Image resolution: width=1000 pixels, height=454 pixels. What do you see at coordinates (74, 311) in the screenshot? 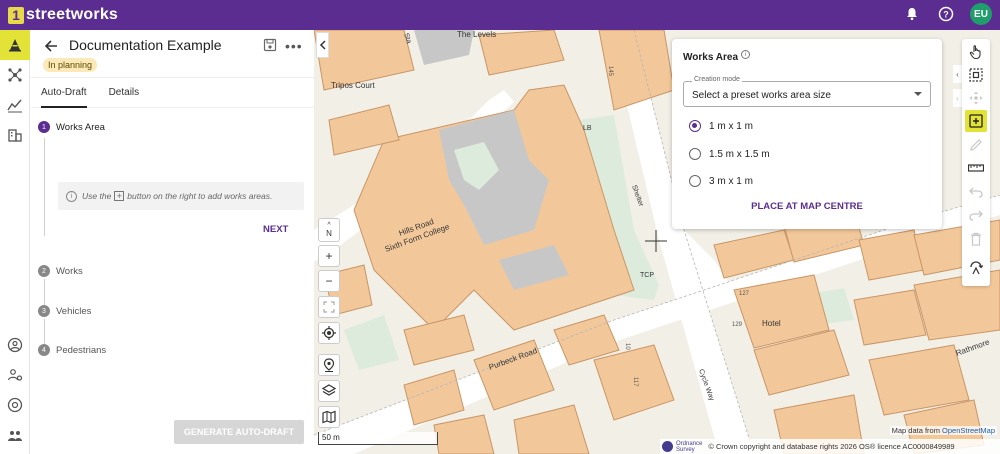
I see `step-label: Vehicles` at bounding box center [74, 311].